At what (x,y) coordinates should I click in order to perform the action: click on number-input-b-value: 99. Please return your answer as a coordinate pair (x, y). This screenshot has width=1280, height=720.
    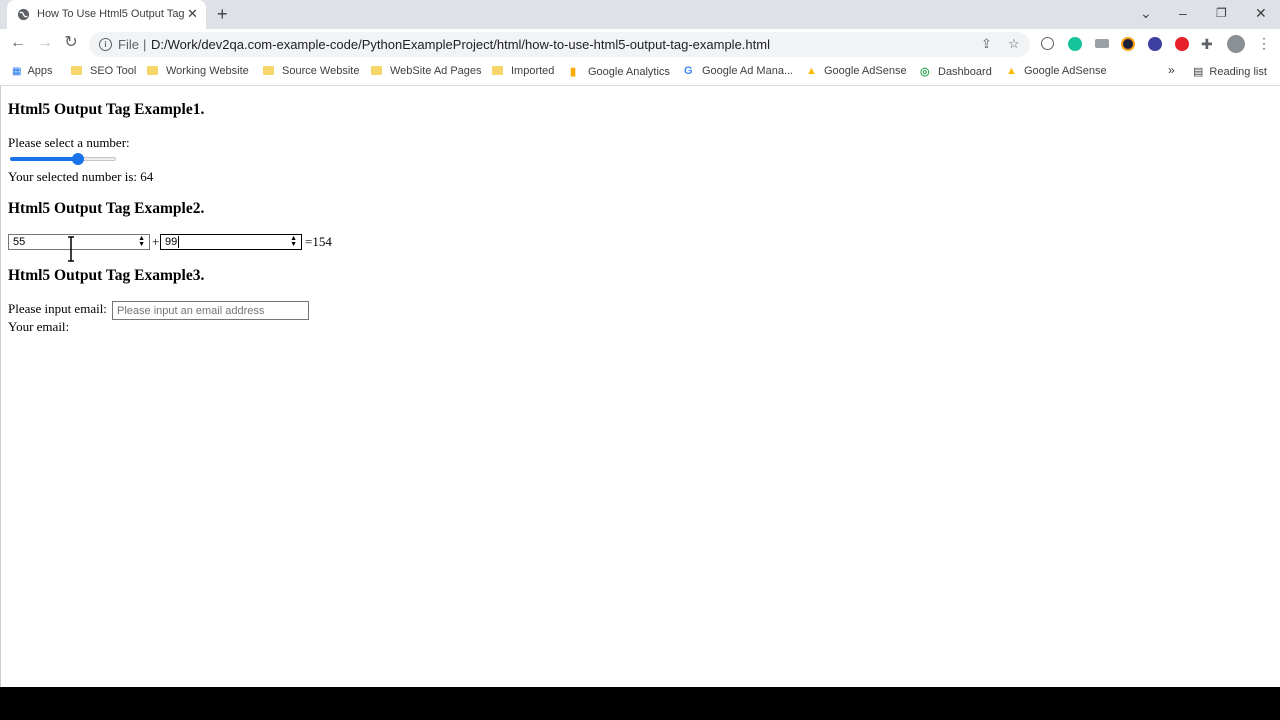
    Looking at the image, I should click on (171, 242).